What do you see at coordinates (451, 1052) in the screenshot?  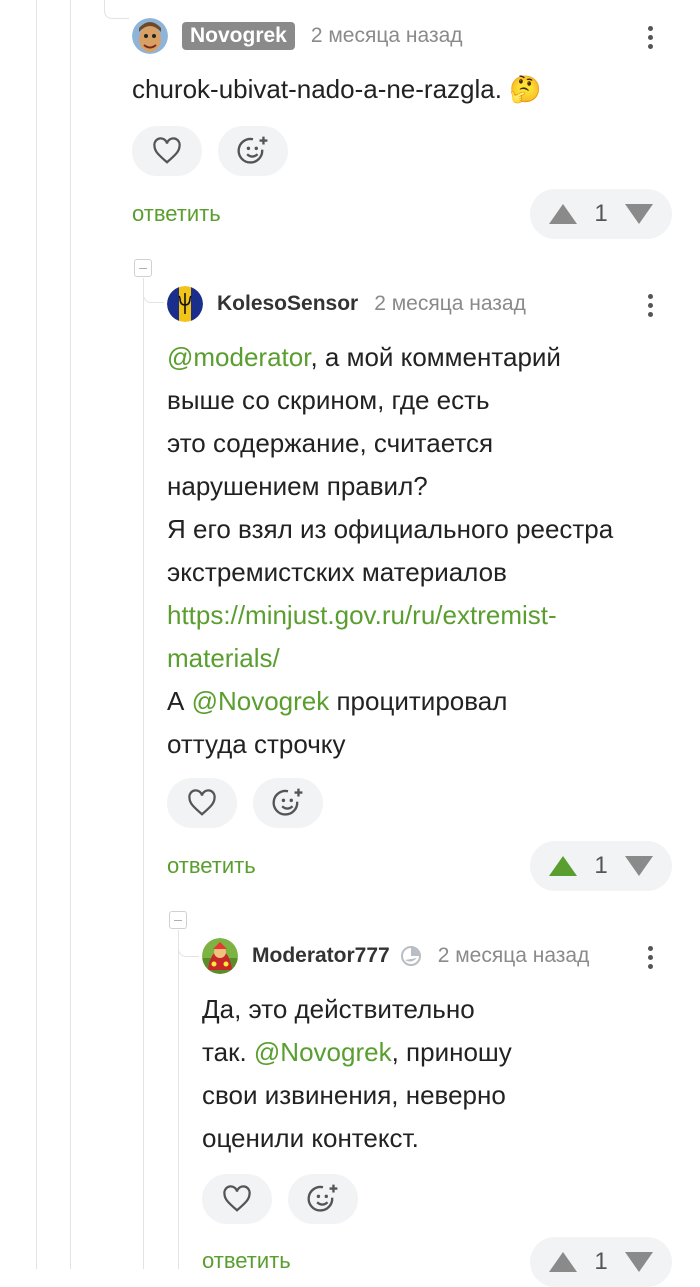 I see `text-span: , приношу` at bounding box center [451, 1052].